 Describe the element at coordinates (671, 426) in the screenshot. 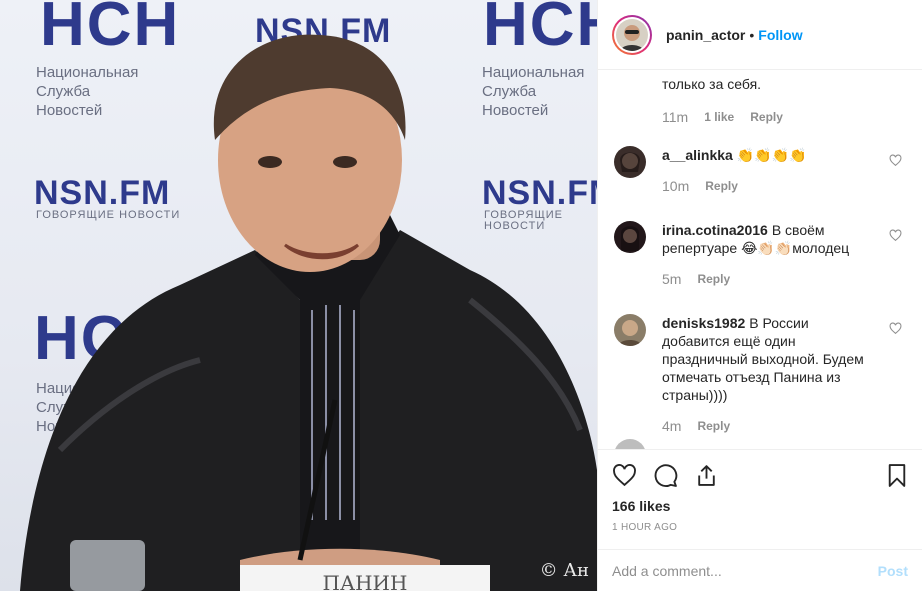

I see `comment-time: 4m` at that location.